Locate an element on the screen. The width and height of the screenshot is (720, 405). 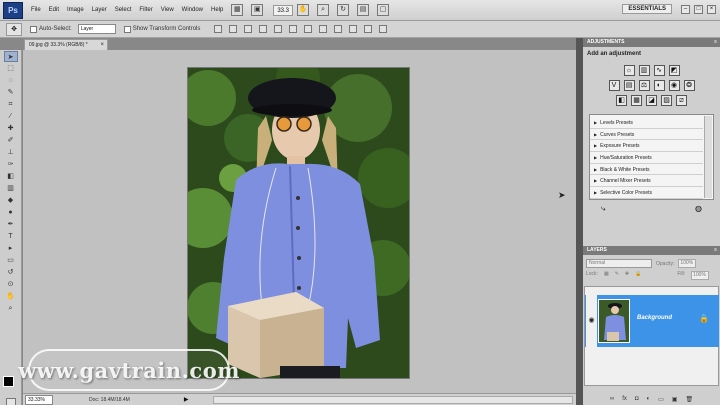
visibility-eye-icon: ◉ is located at coordinates (591, 321).